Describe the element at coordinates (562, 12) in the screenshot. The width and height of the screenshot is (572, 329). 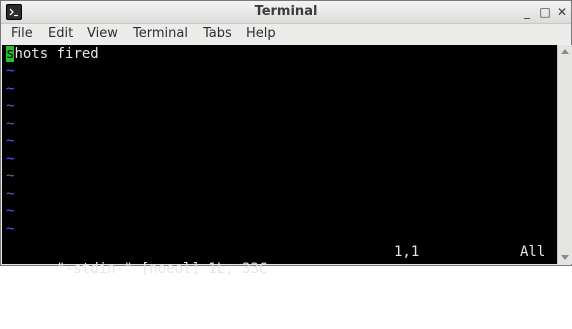
I see `close-icon: ✕` at that location.